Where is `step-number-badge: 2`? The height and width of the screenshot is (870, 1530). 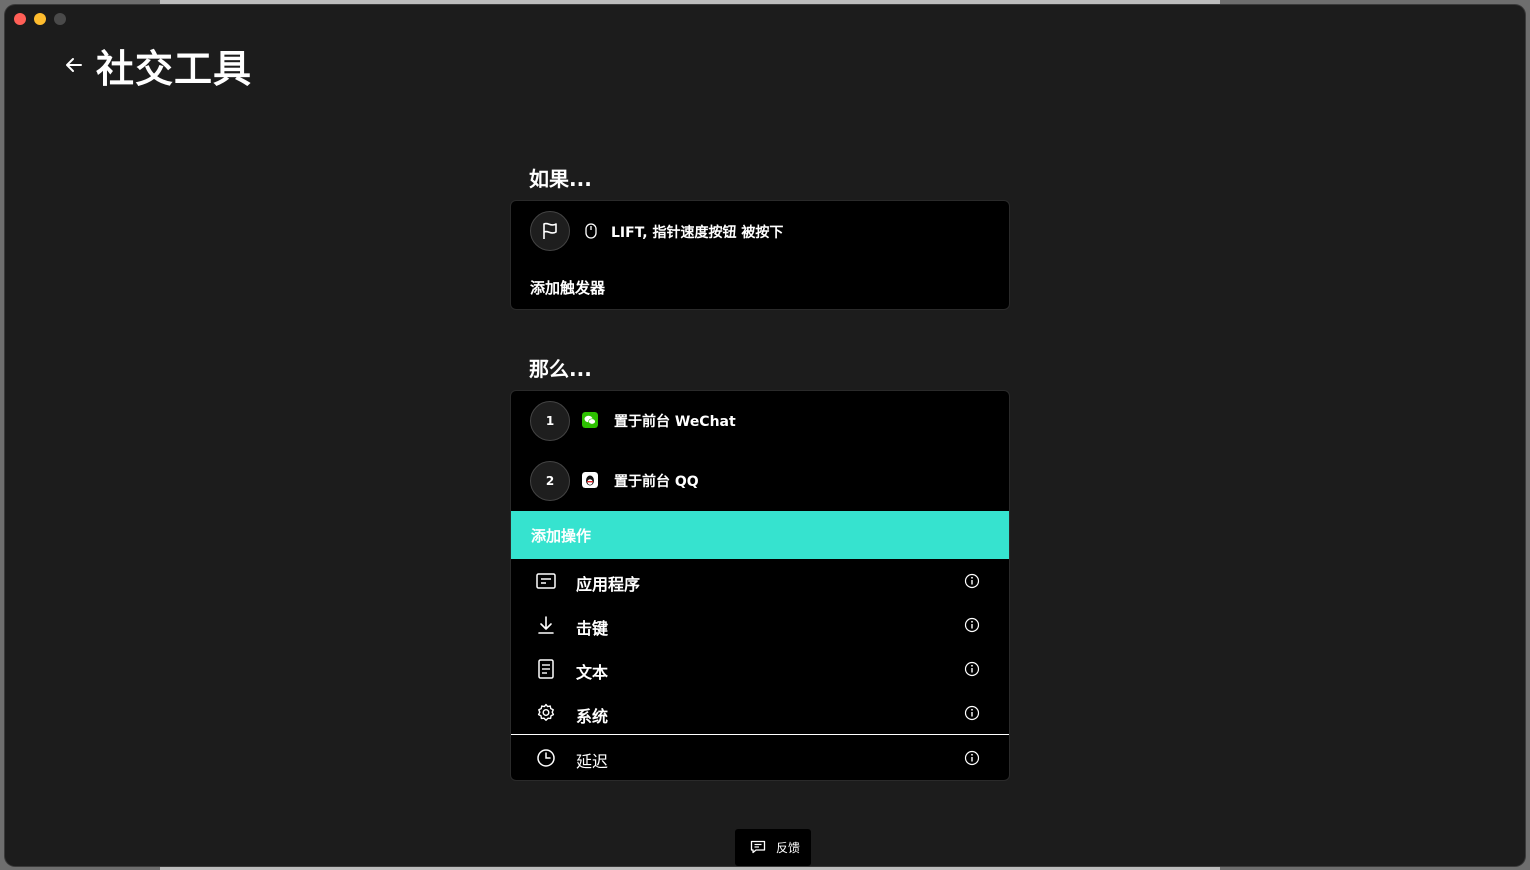
step-number-badge: 2 is located at coordinates (550, 481).